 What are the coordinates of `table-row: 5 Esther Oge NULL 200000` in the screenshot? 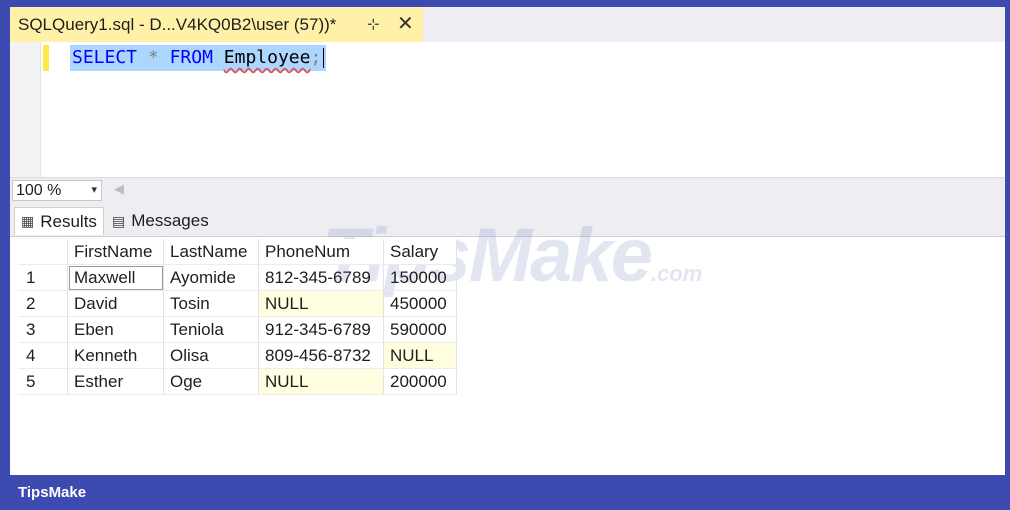 It's located at (237, 381).